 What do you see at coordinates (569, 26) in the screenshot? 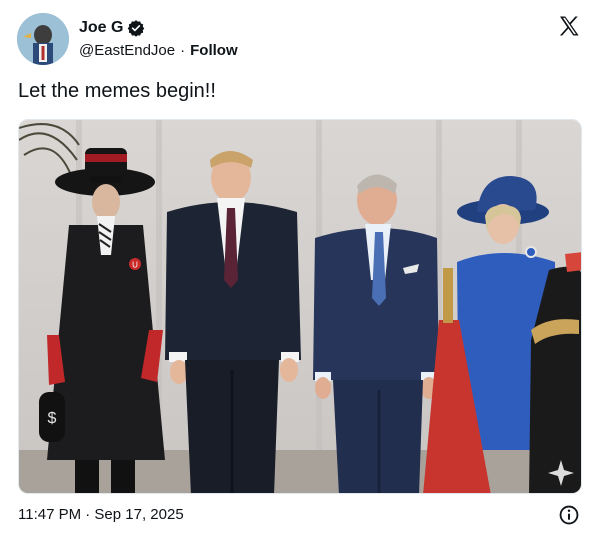
I see `x-logo-icon` at bounding box center [569, 26].